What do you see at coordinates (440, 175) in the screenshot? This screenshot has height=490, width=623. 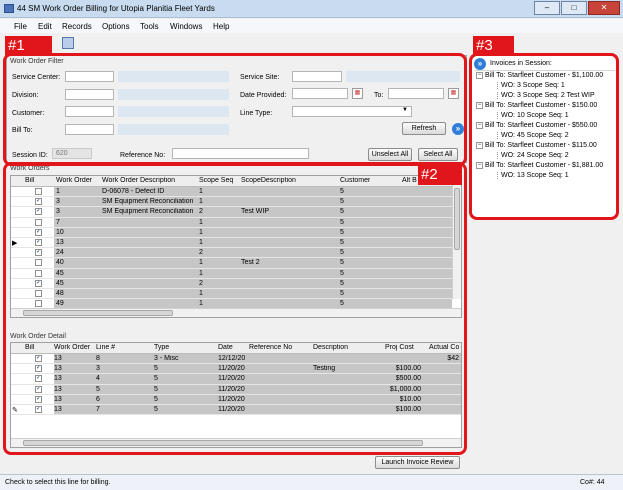 I see `annotation-tag-2: #2` at bounding box center [440, 175].